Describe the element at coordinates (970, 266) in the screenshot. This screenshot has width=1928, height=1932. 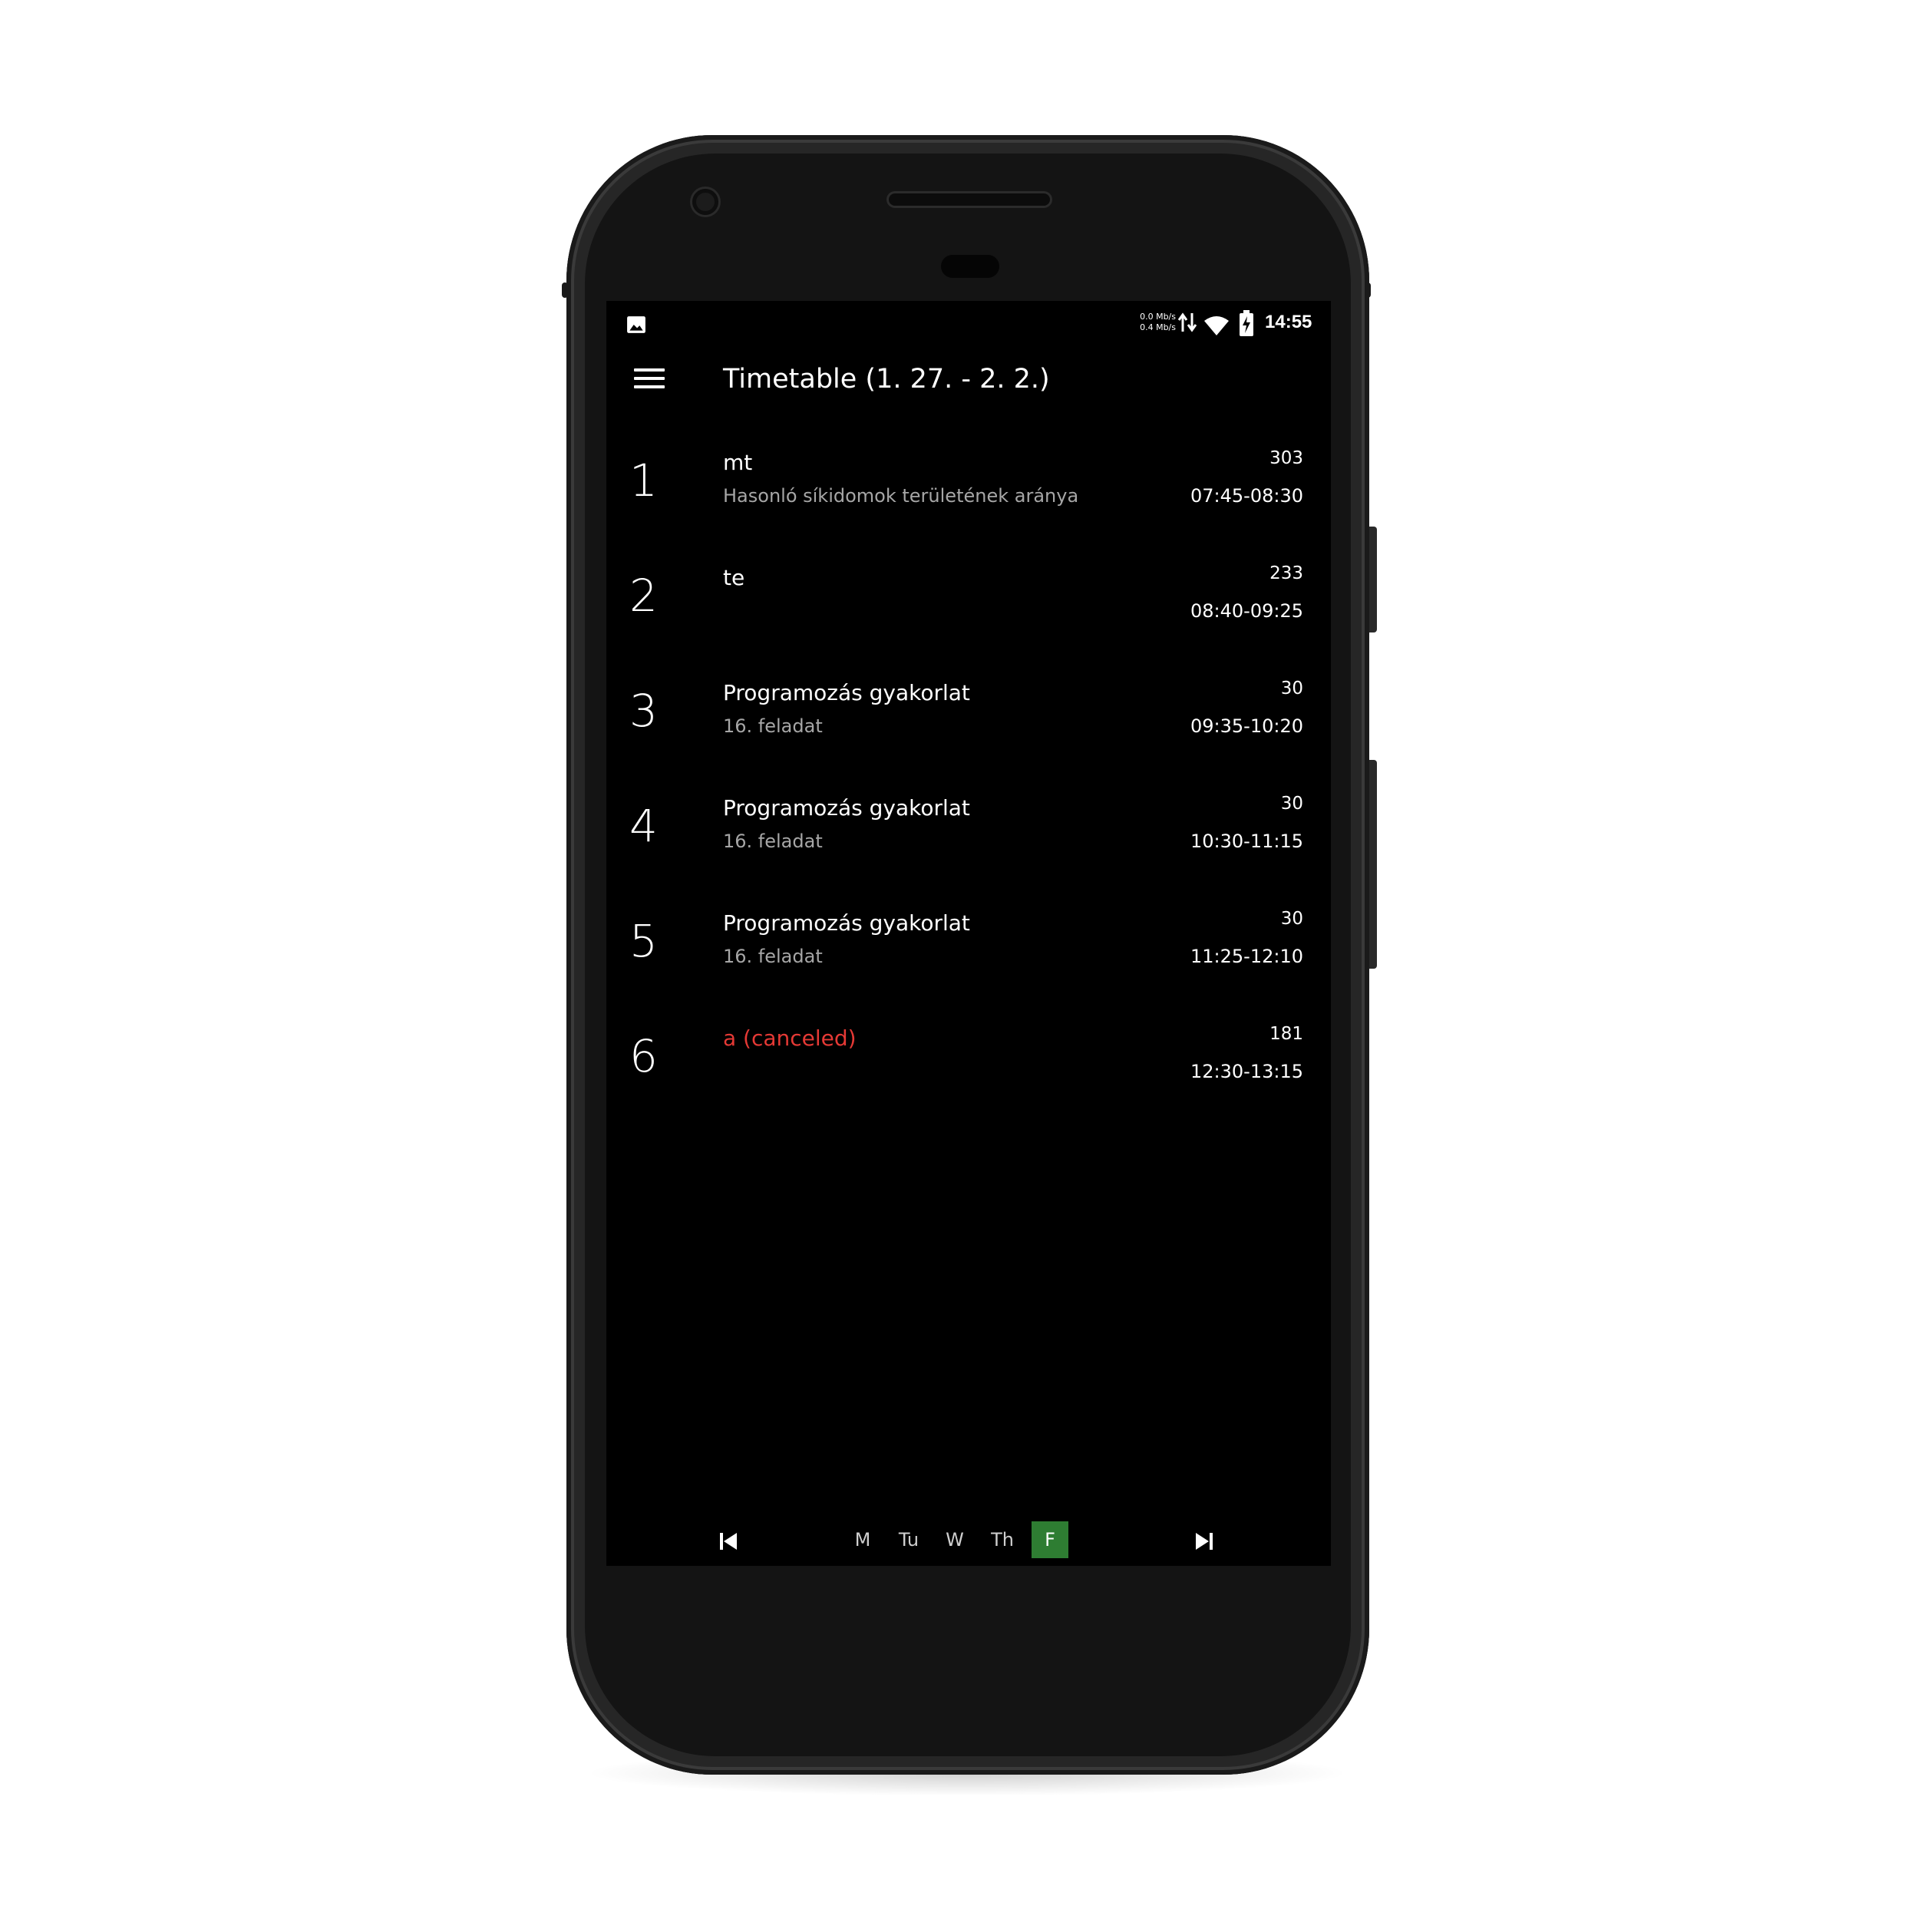
I see `proximity-sensor` at that location.